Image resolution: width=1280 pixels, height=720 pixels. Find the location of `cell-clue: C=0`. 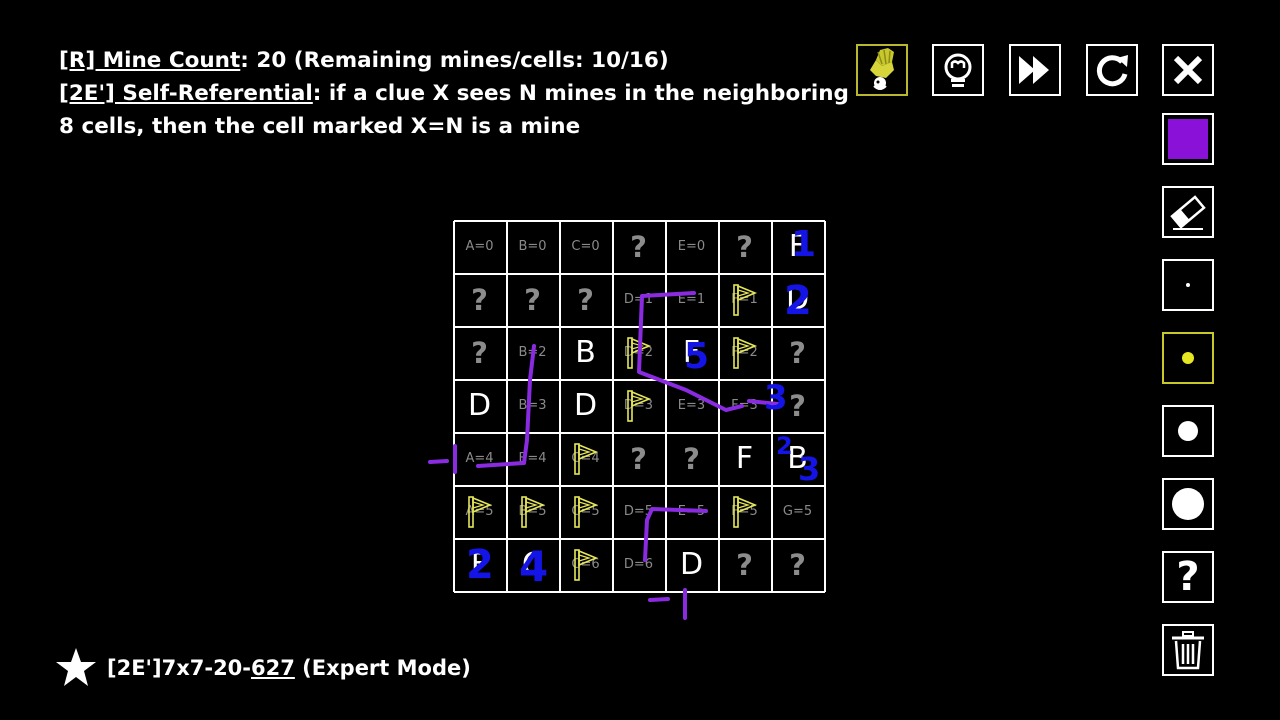

cell-clue: C=0 is located at coordinates (585, 246).